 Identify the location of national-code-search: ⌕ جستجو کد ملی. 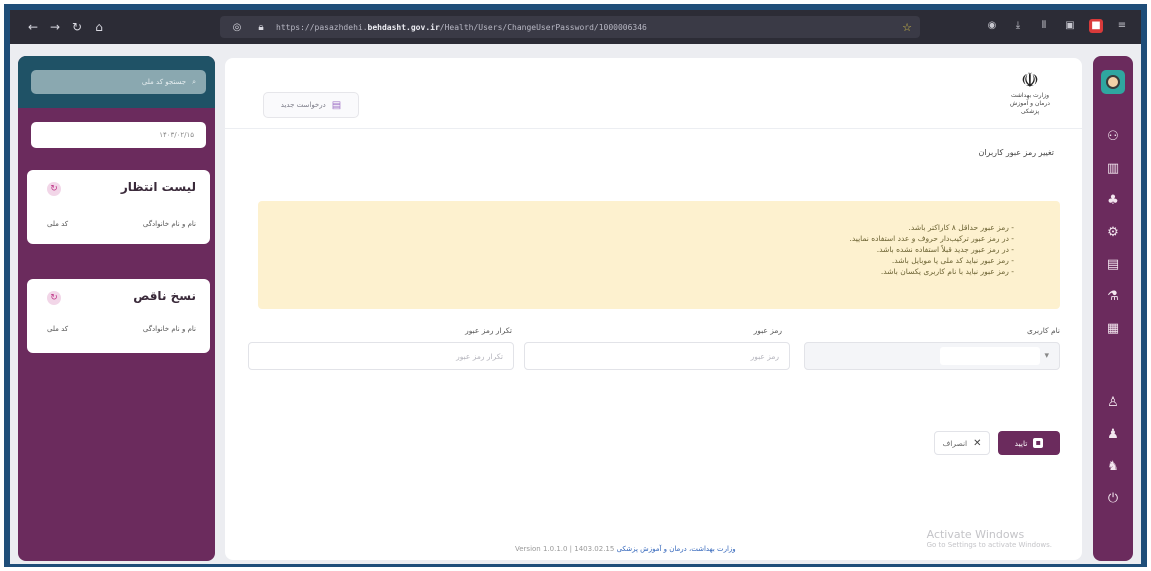
(118, 82).